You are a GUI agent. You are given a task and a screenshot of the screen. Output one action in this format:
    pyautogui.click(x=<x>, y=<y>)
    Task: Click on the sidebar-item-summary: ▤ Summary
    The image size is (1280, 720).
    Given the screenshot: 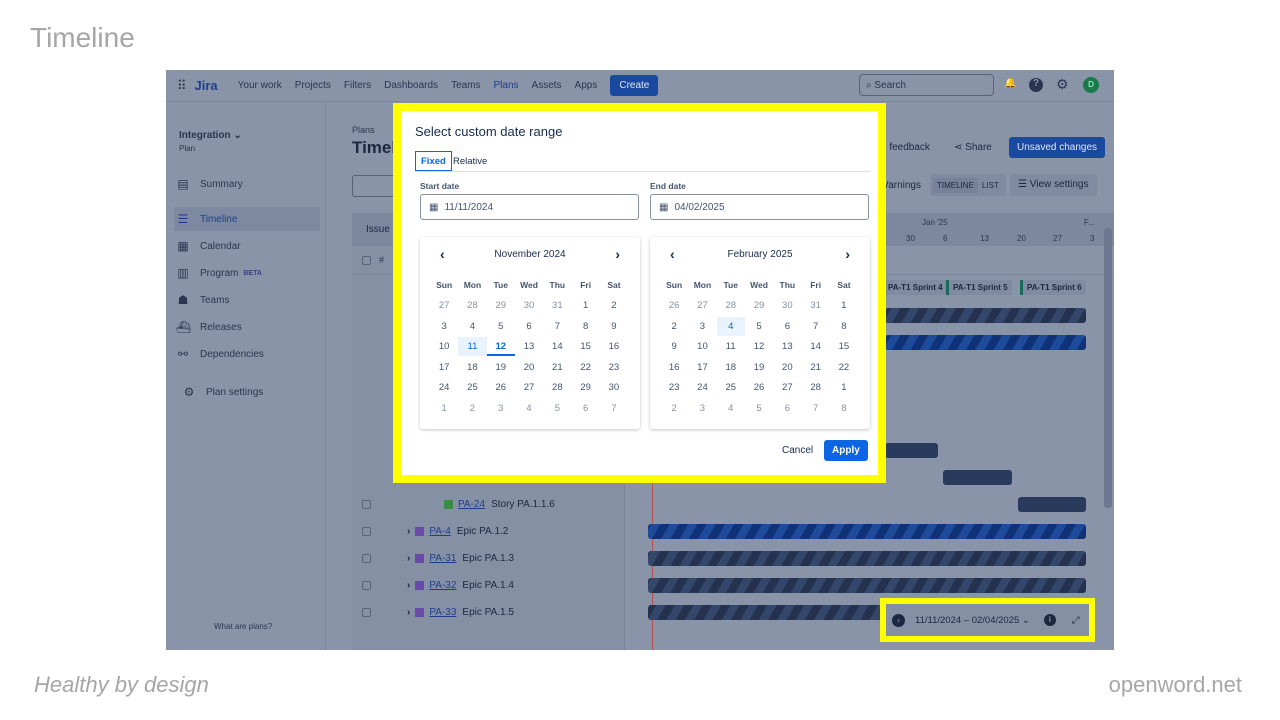 What is the action you would take?
    pyautogui.click(x=247, y=184)
    